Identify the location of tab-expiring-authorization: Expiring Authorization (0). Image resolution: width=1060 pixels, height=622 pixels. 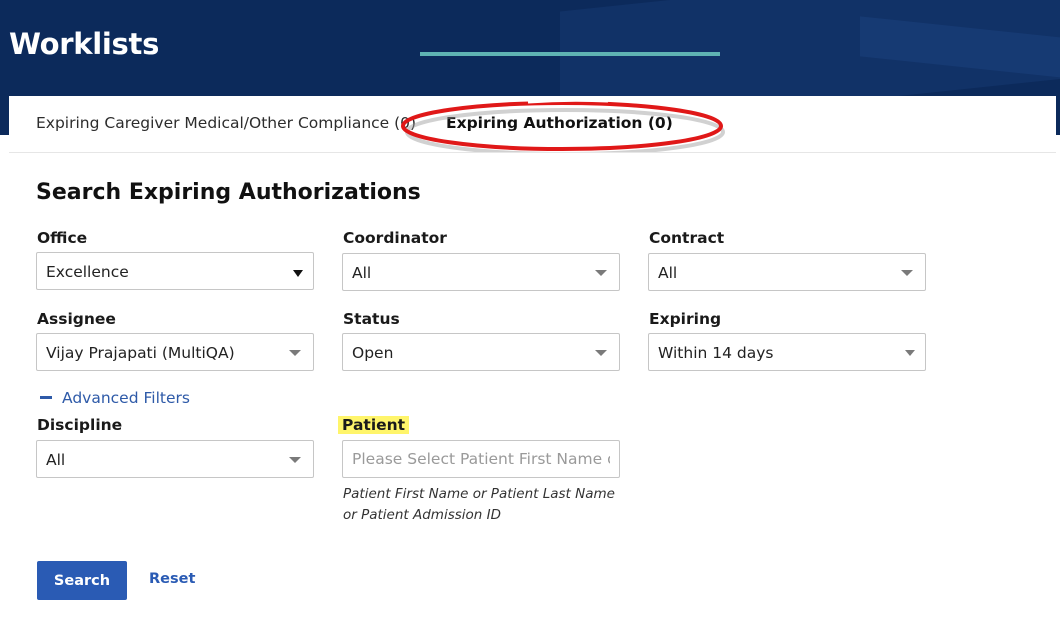
(579, 124).